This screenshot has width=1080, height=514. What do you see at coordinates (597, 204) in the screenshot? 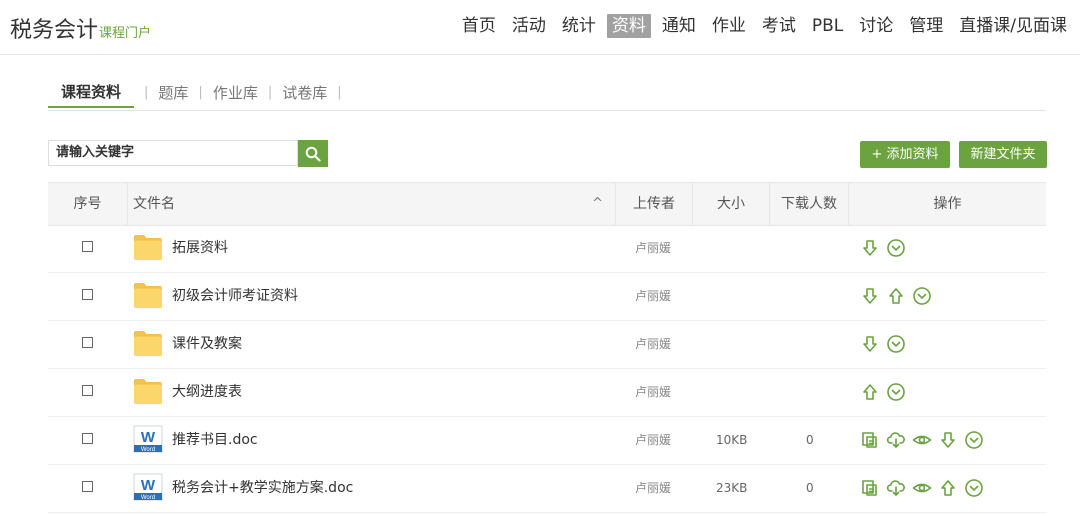
I see `sort-icon: ^` at bounding box center [597, 204].